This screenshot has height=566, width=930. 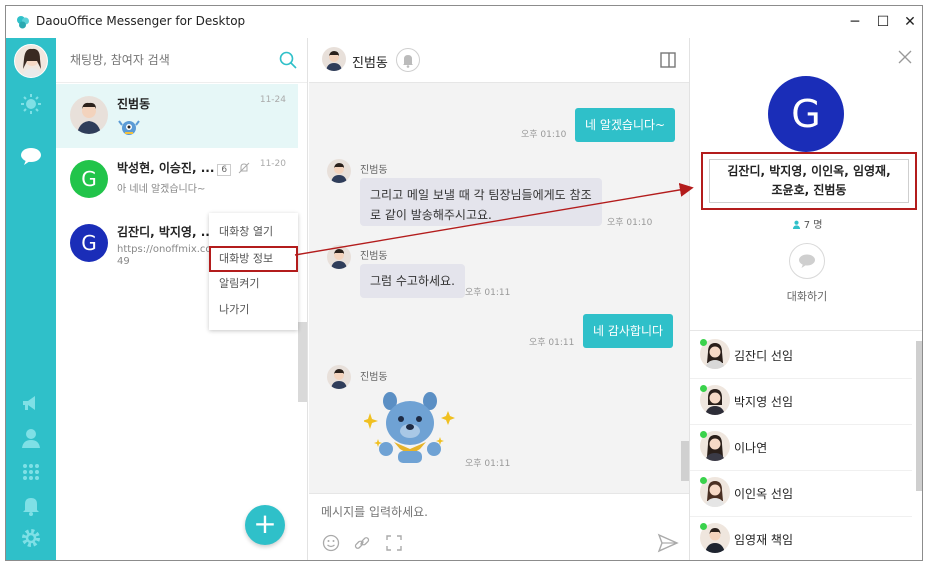 What do you see at coordinates (224, 170) in the screenshot?
I see `member-count-badge: 6` at bounding box center [224, 170].